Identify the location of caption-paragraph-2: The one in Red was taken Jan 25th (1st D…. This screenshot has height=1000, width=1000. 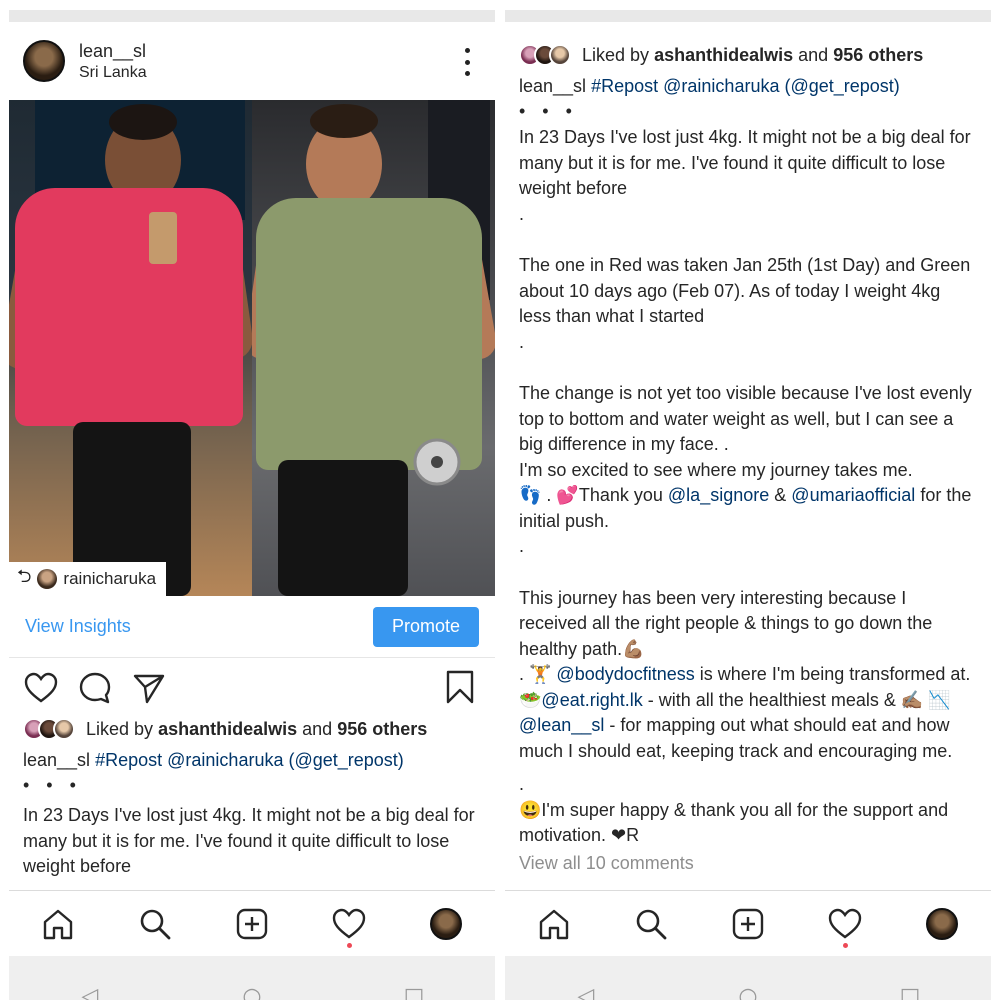
(745, 290).